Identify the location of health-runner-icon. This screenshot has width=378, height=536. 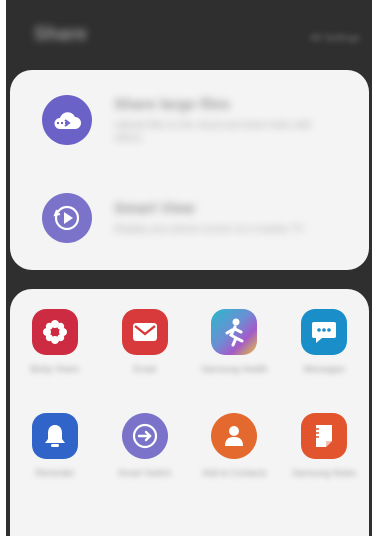
(234, 332).